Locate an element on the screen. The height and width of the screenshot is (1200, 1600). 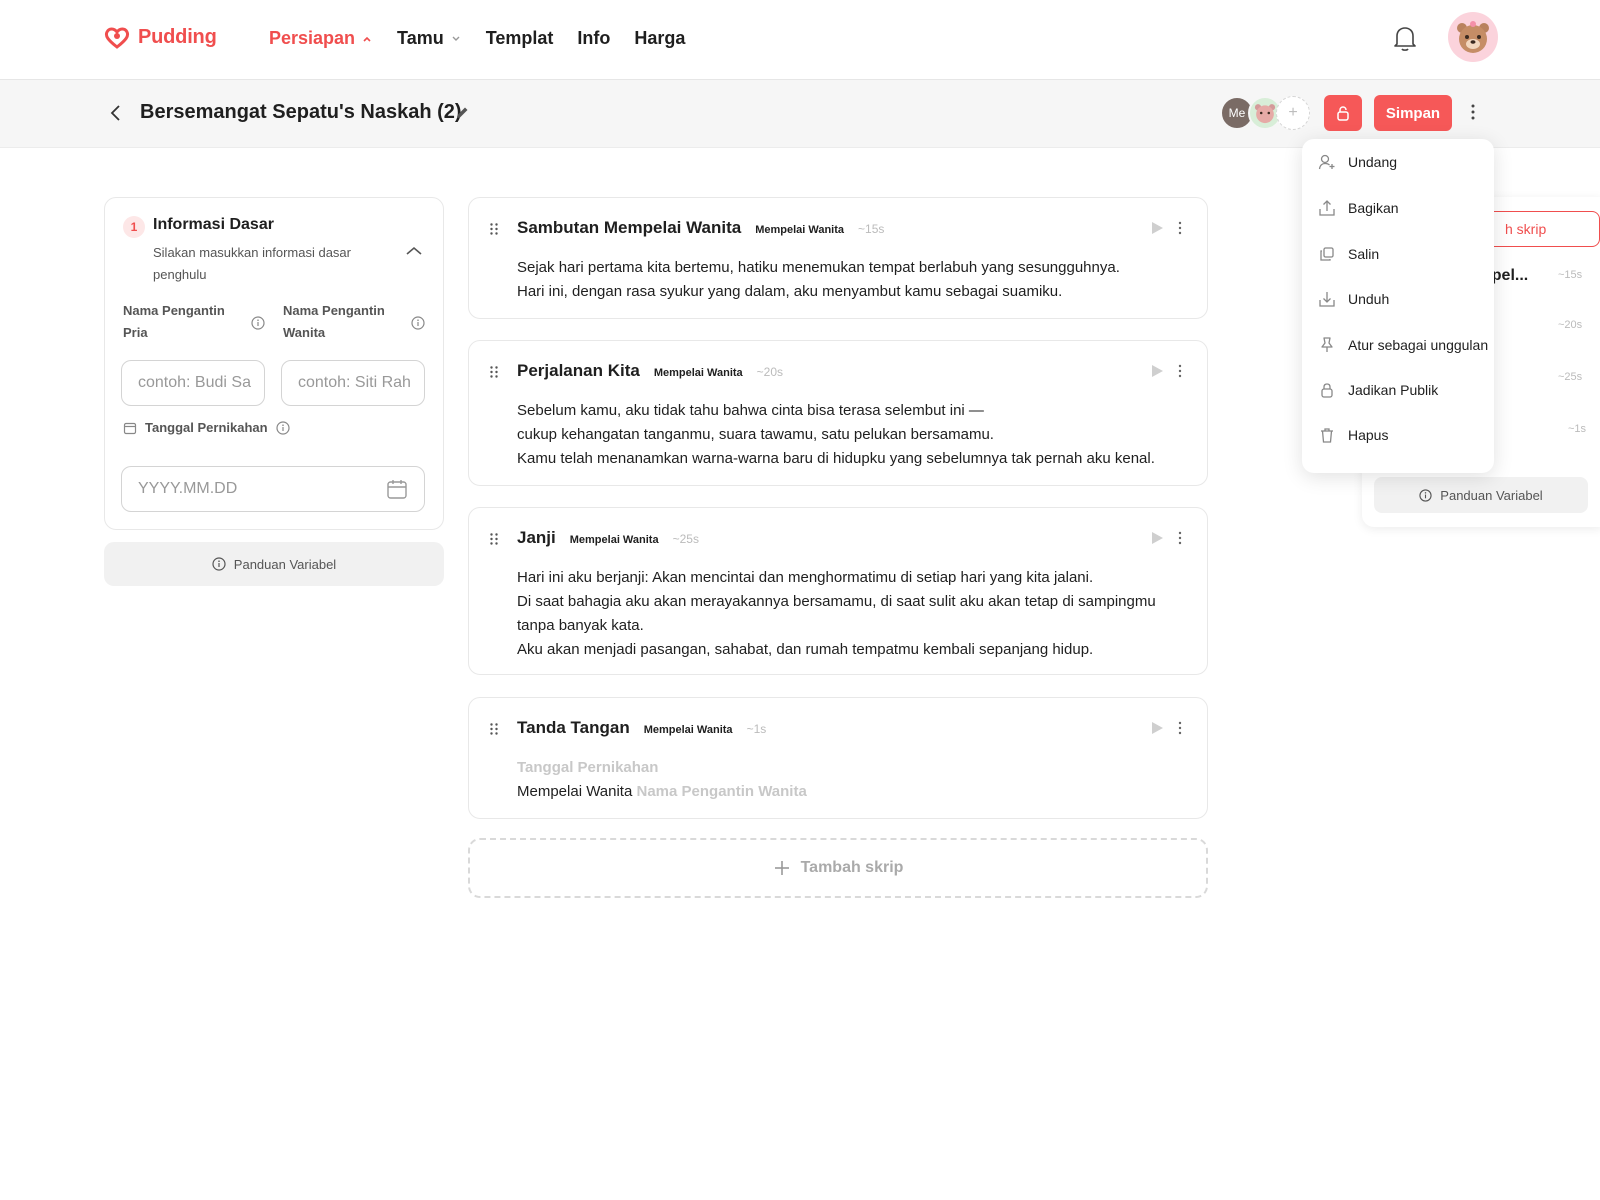
collapse-button is located at coordinates (414, 253).